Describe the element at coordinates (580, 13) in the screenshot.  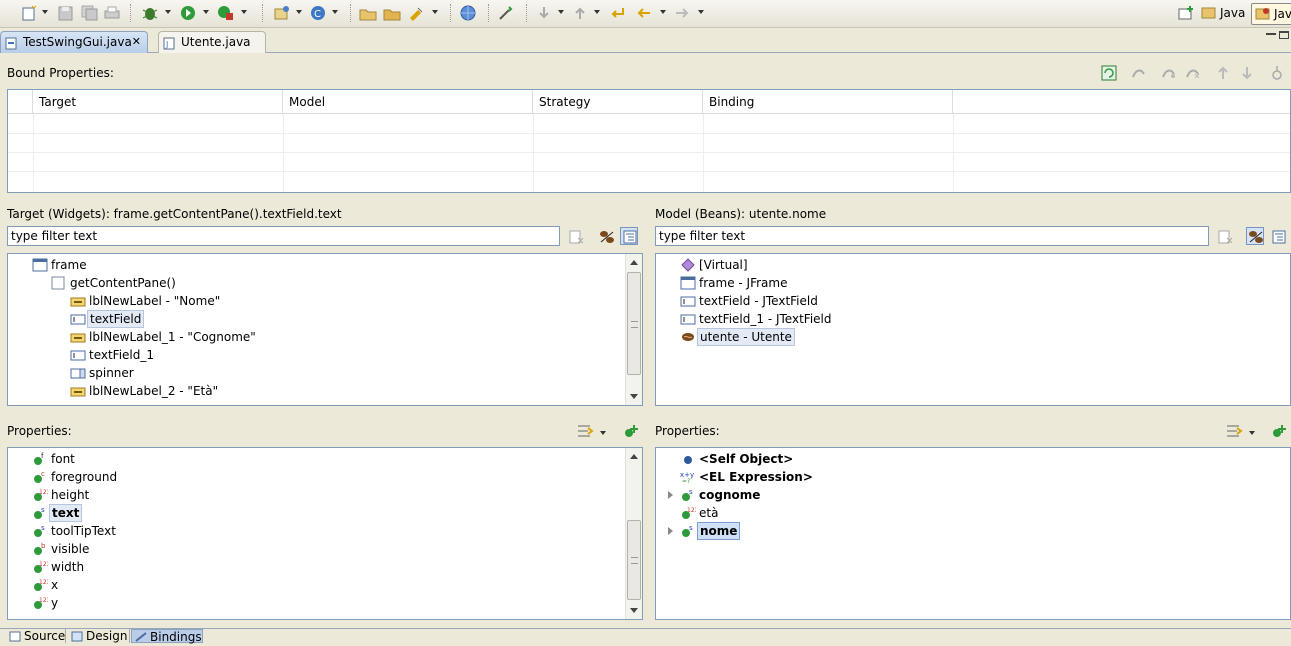
I see `previous-annotation-icon` at that location.